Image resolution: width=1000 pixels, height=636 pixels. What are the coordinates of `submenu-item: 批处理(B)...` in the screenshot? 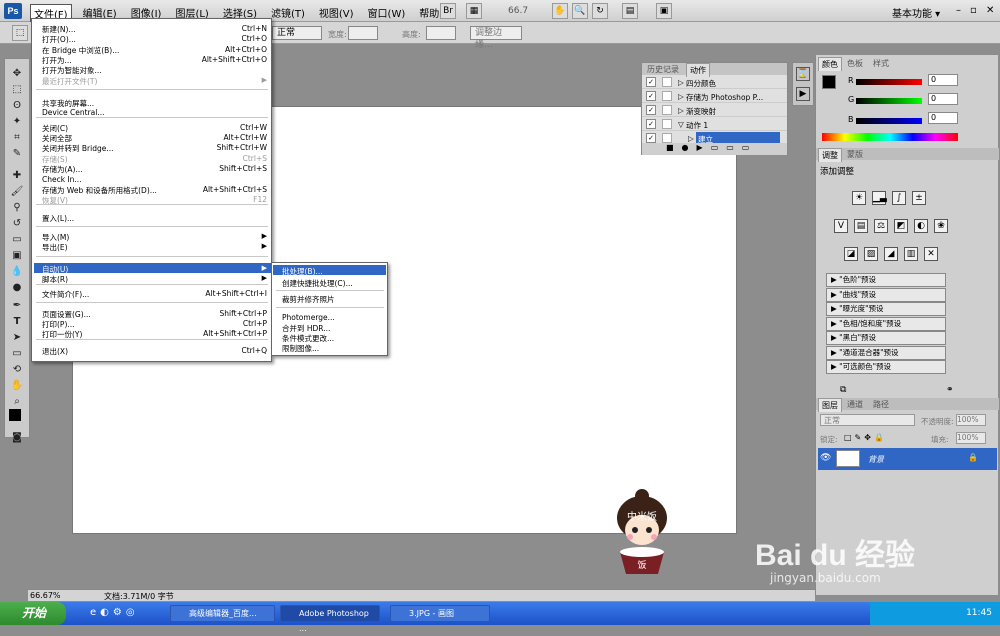 It's located at (302, 271).